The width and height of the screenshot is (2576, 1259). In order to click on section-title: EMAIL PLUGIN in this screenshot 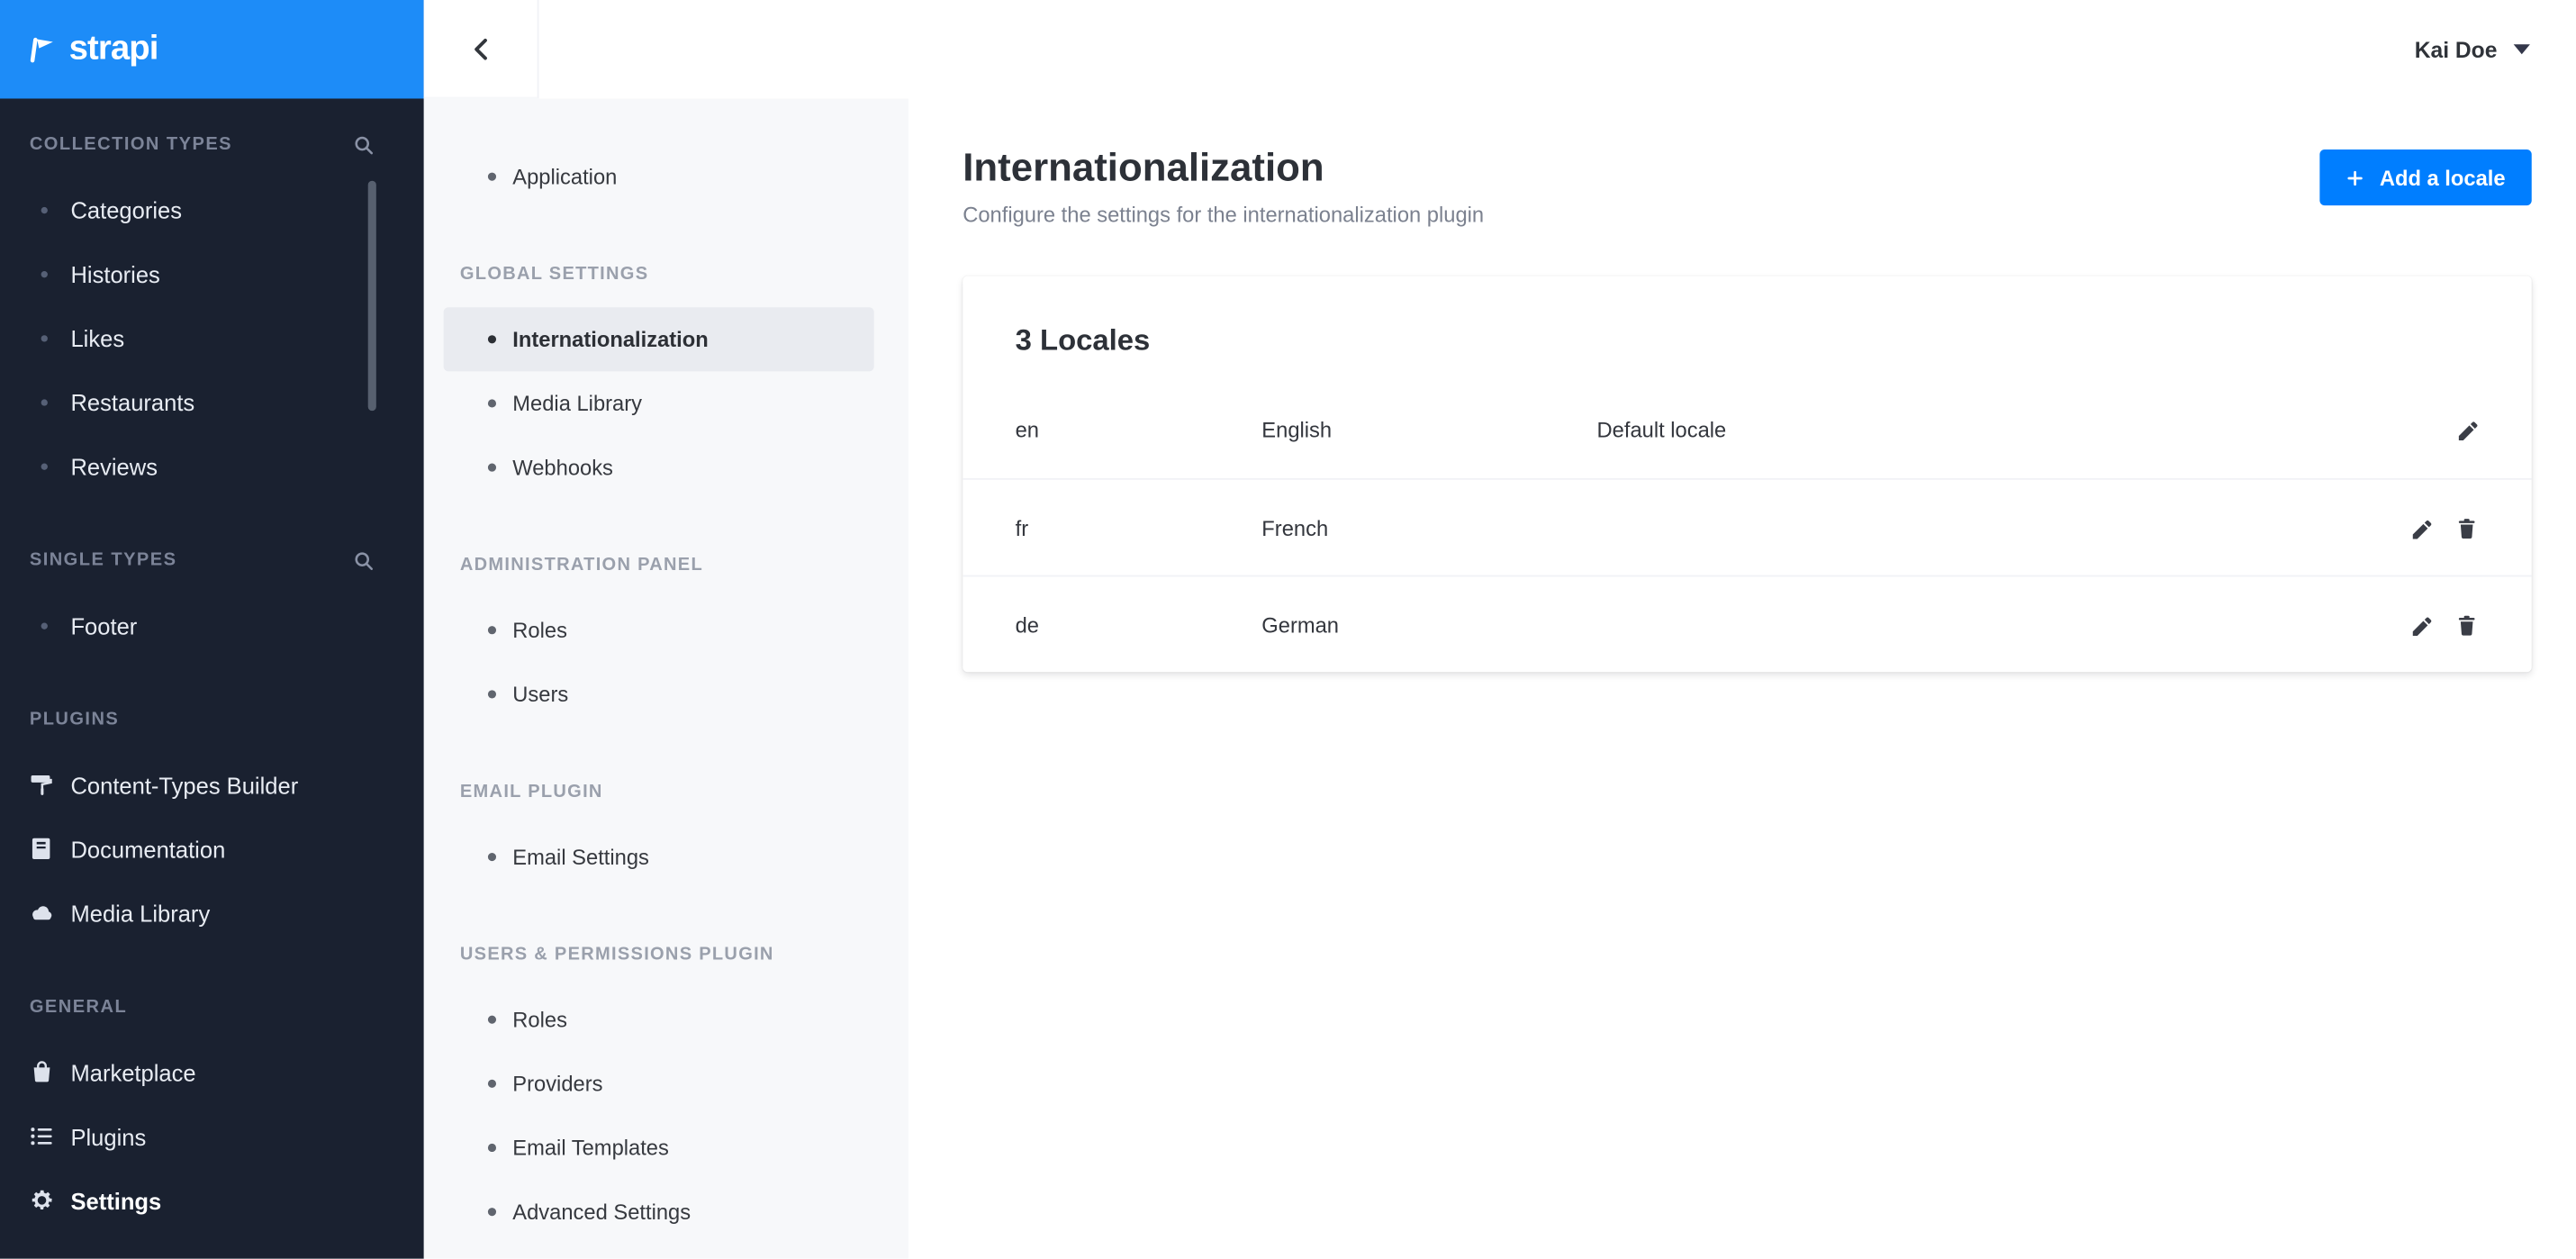, I will do `click(531, 792)`.